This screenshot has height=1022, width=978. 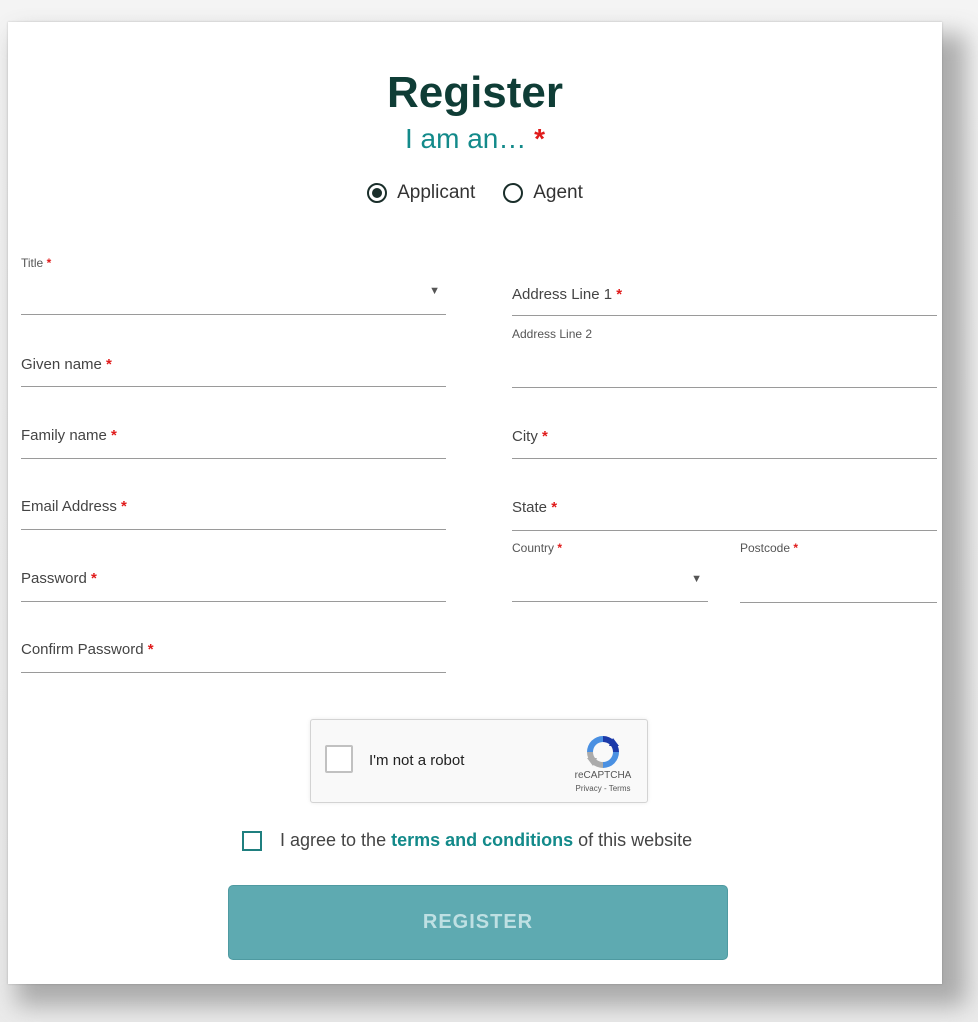 I want to click on title-label: Title *, so click(x=36, y=263).